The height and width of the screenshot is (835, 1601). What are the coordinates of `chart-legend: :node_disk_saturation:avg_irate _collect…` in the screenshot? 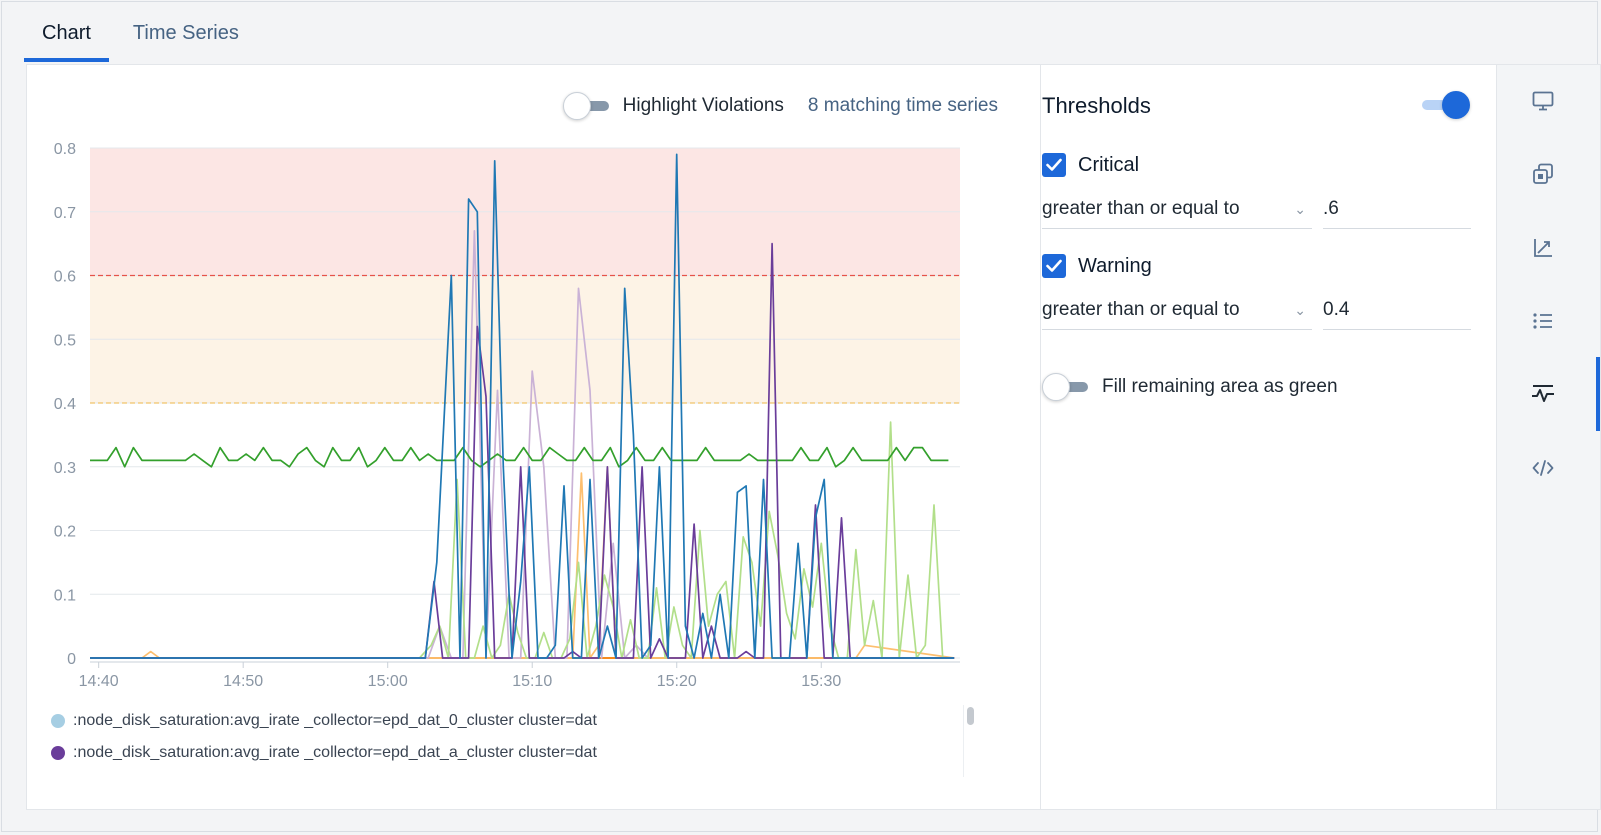 It's located at (511, 741).